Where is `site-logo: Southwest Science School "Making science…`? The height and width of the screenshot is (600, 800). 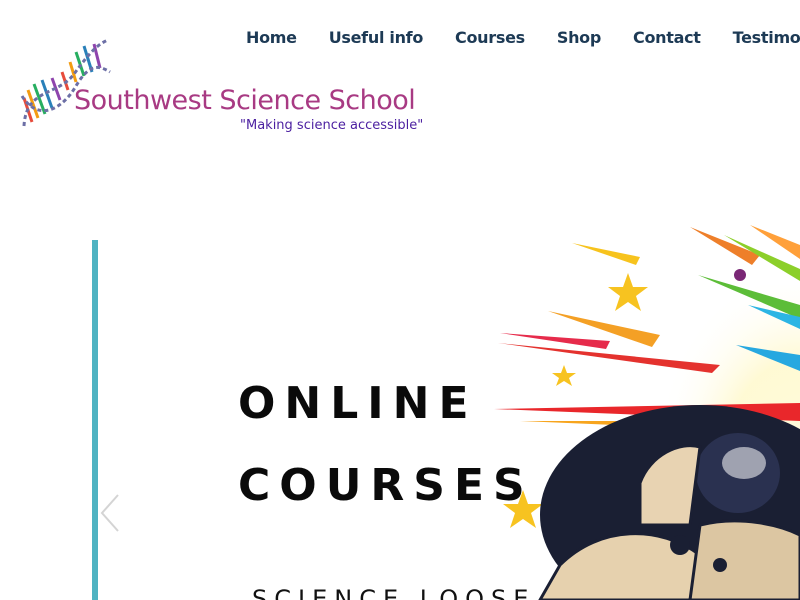 site-logo: Southwest Science School "Making science… is located at coordinates (220, 88).